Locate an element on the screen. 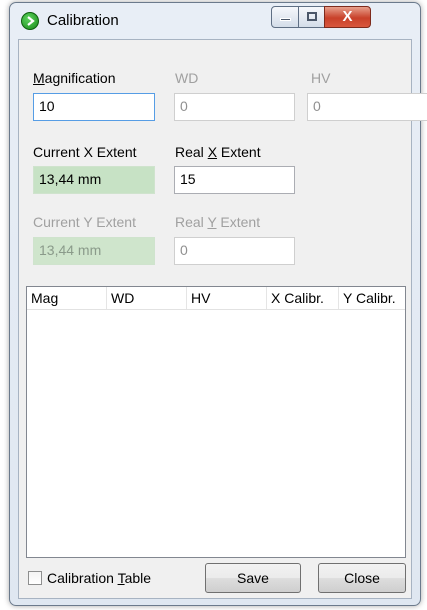 This screenshot has width=427, height=610. real-y-extent-input: 0 is located at coordinates (234, 251).